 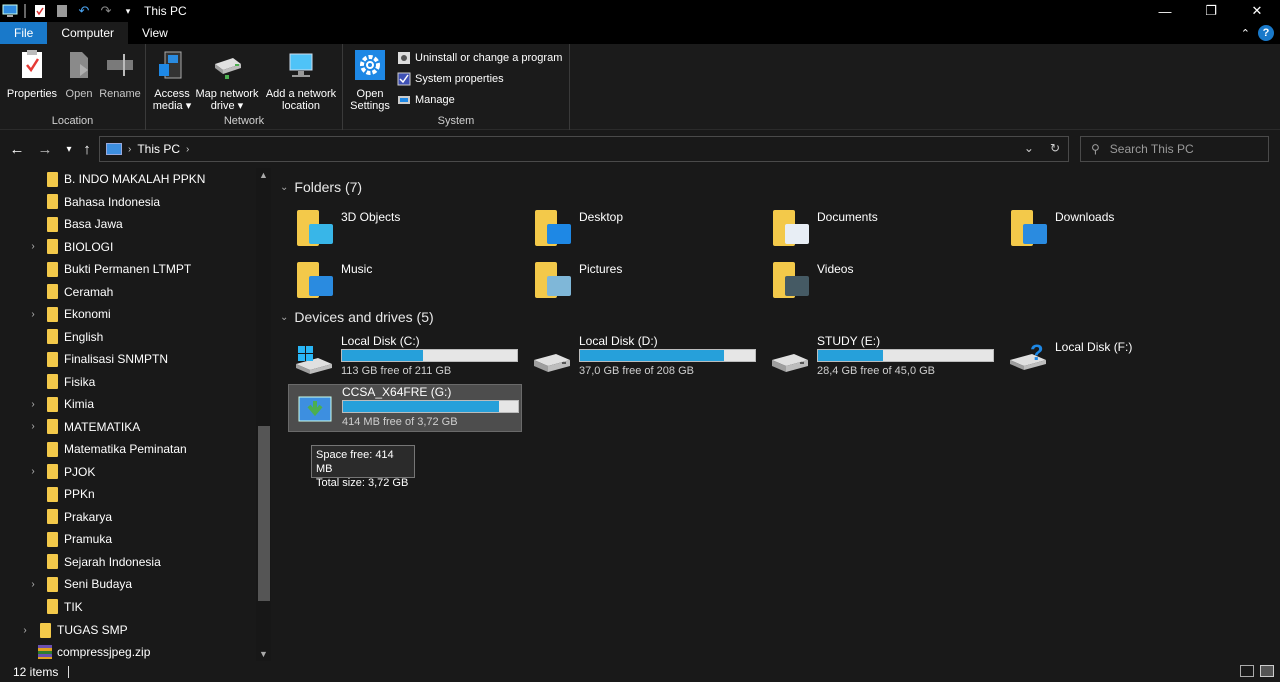 I want to click on up-arrow-icon: ↑, so click(x=87, y=149).